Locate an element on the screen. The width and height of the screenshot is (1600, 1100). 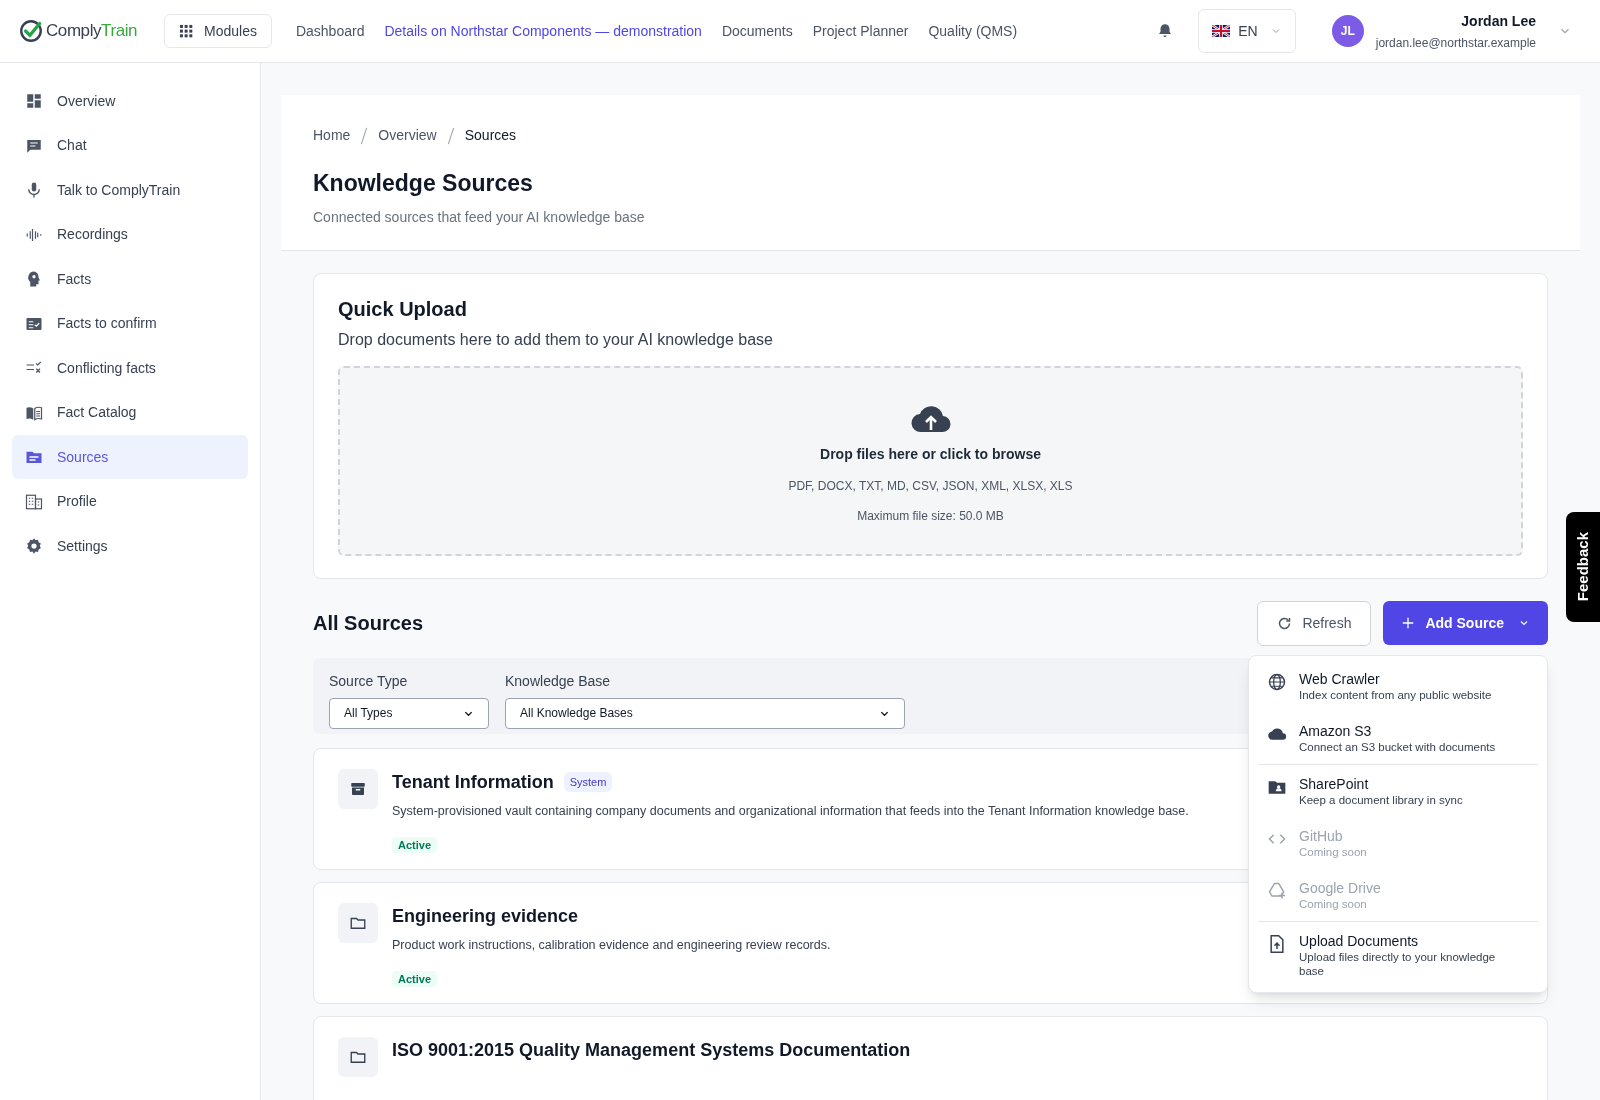
sidebar-item: Conflicting facts is located at coordinates (130, 368).